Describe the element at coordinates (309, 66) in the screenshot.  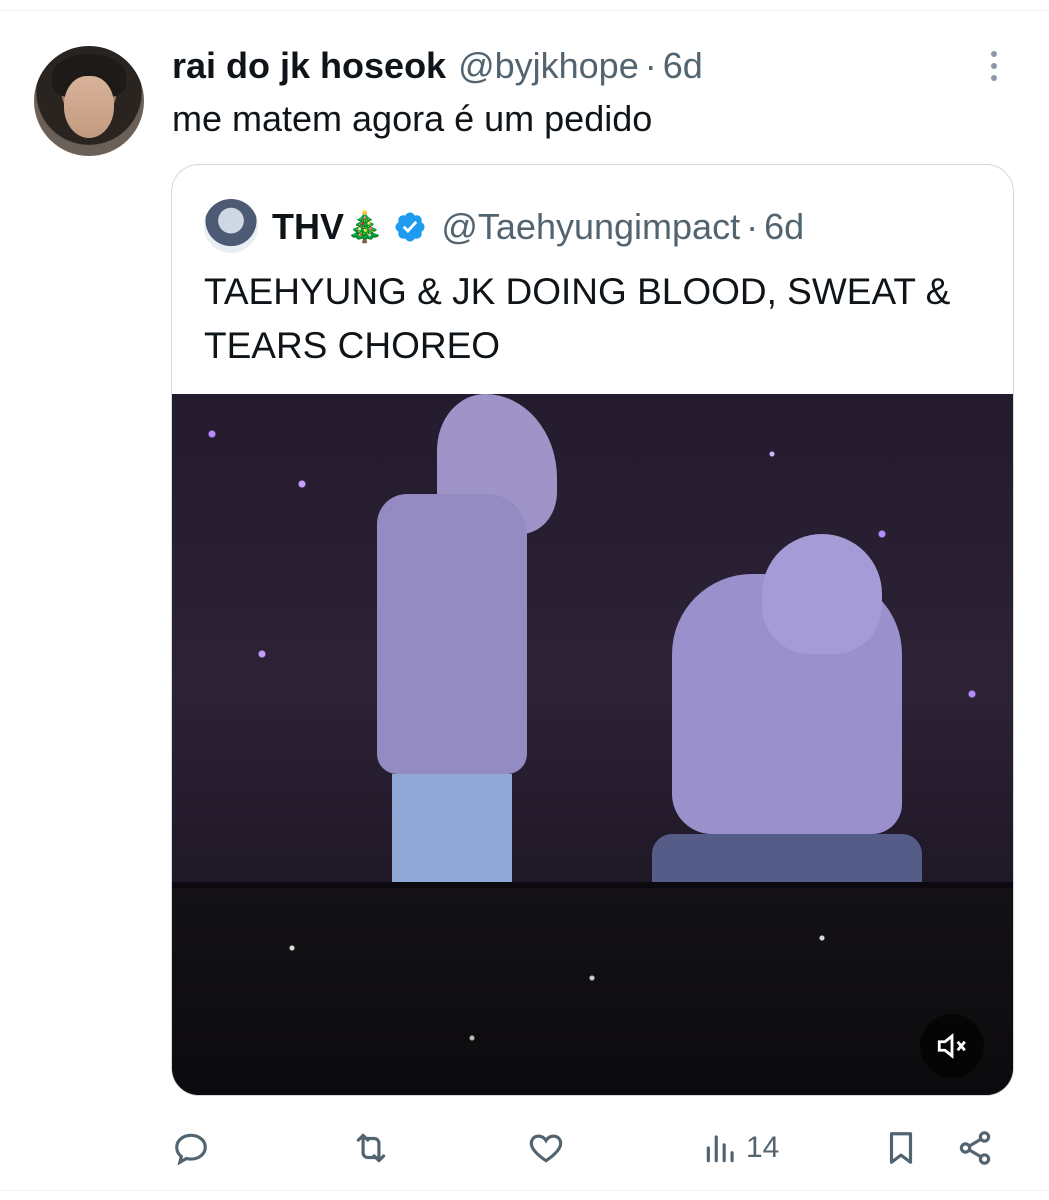
I see `author-display-name: rai do jk hoseok` at that location.